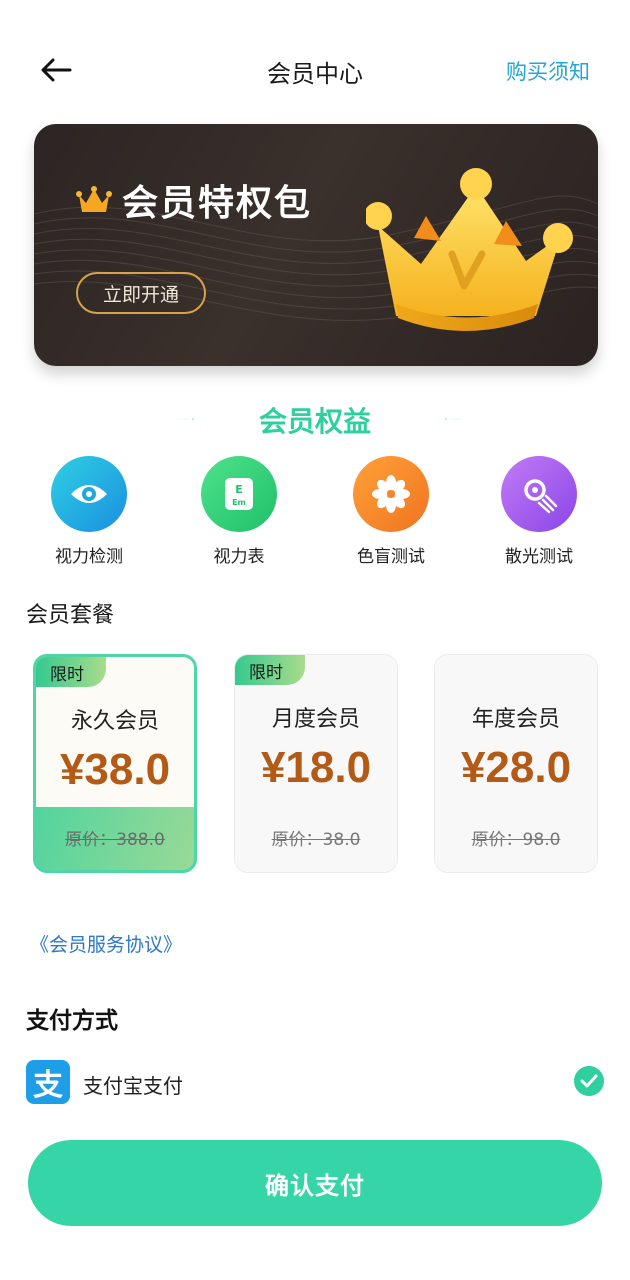  I want to click on benefits-title: 会员权益, so click(314, 421).